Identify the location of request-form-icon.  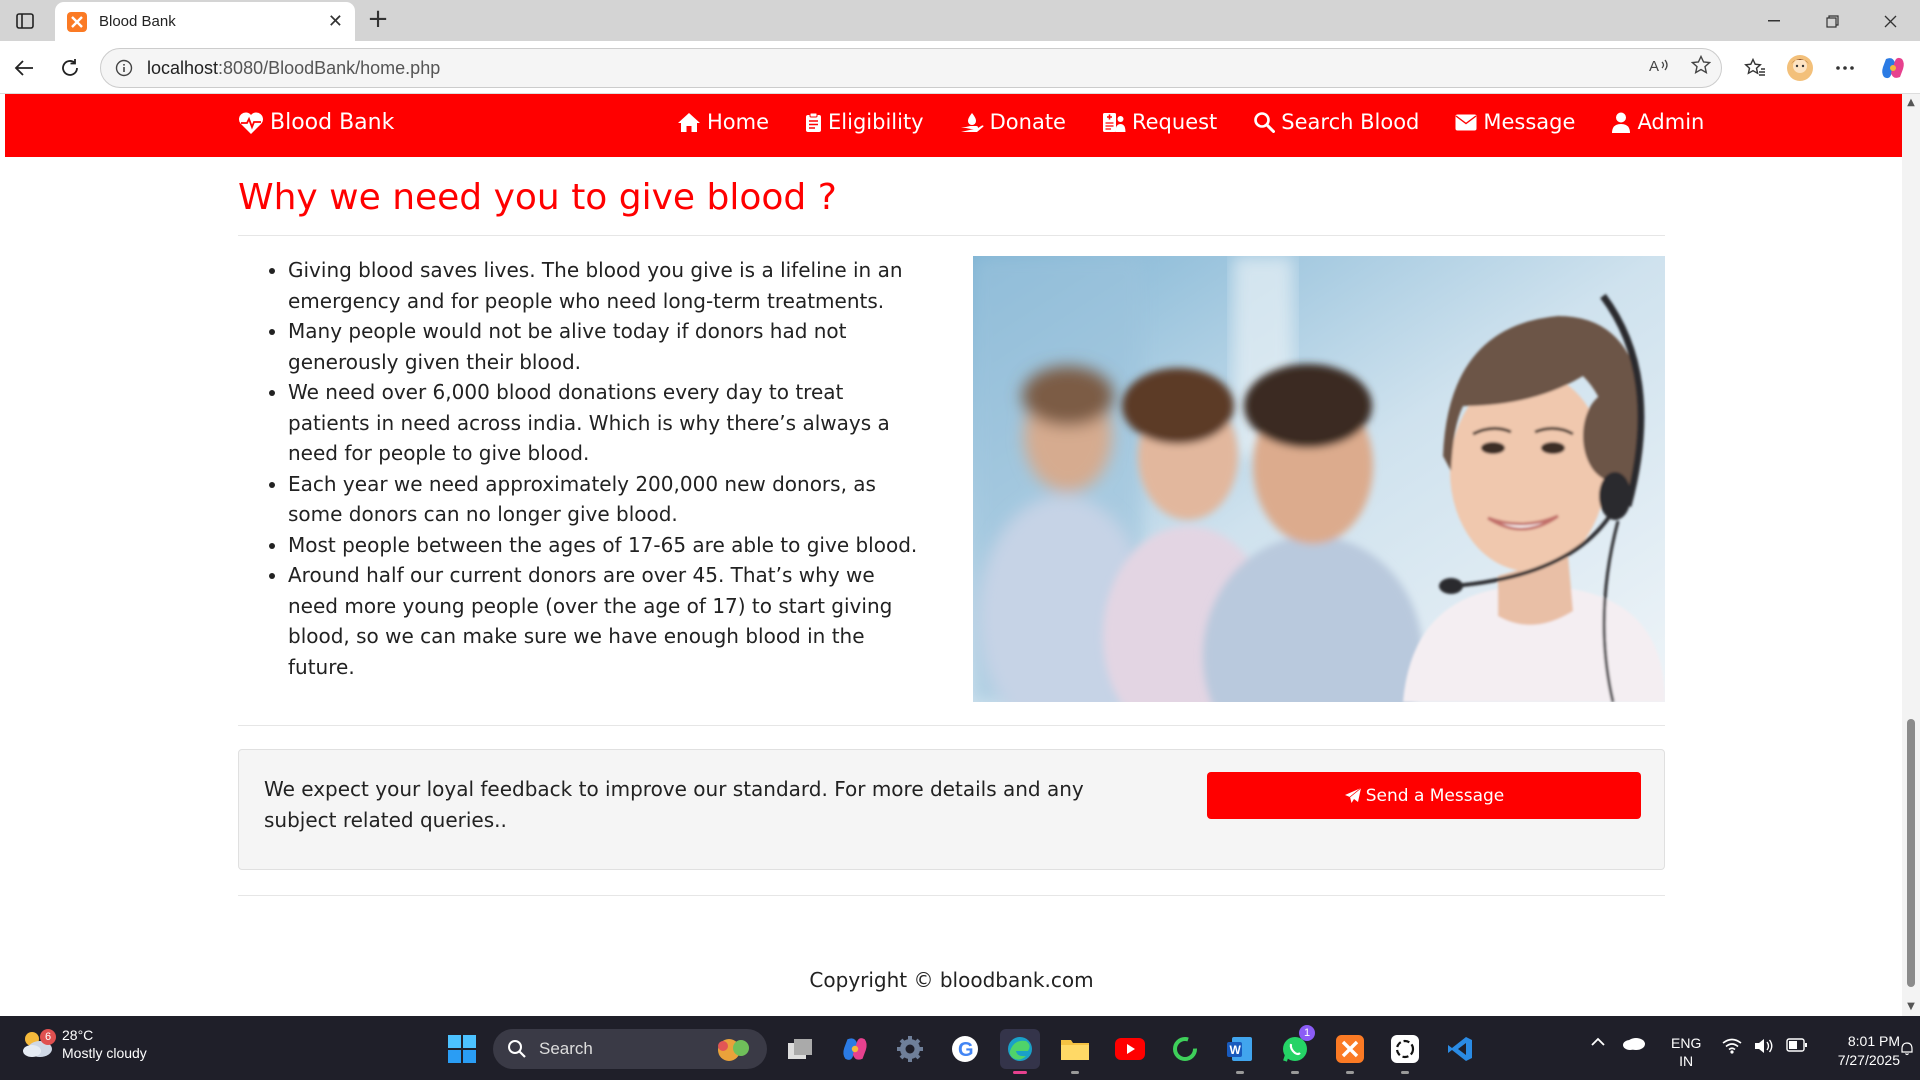
(1114, 122).